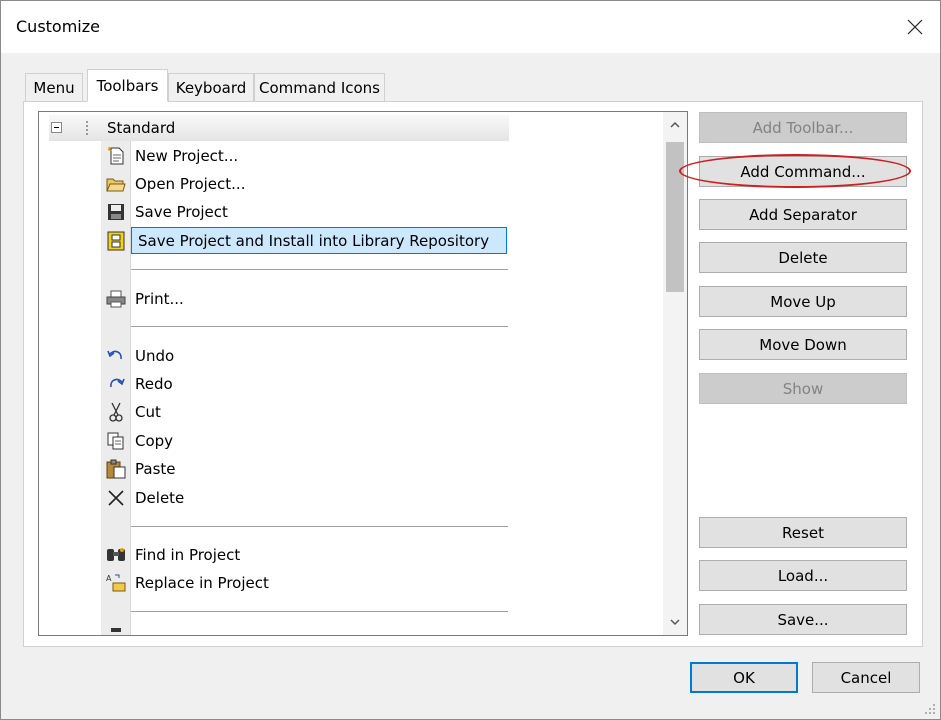 This screenshot has height=720, width=941. What do you see at coordinates (279, 128) in the screenshot?
I see `toolbar-header-standard: Standard` at bounding box center [279, 128].